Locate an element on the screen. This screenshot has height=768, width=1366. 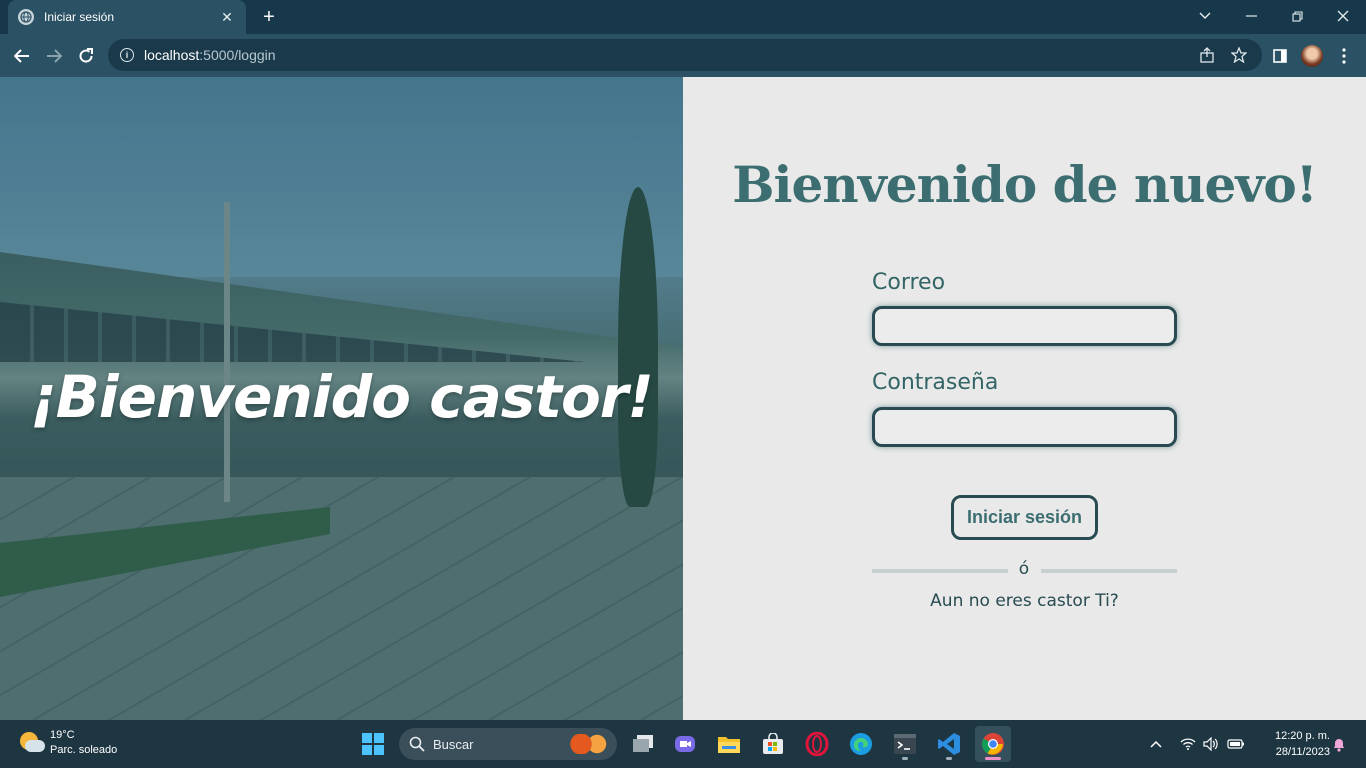
taskbar-clock: 12:20 p. m. 28/11/2023 is located at coordinates (1293, 744).